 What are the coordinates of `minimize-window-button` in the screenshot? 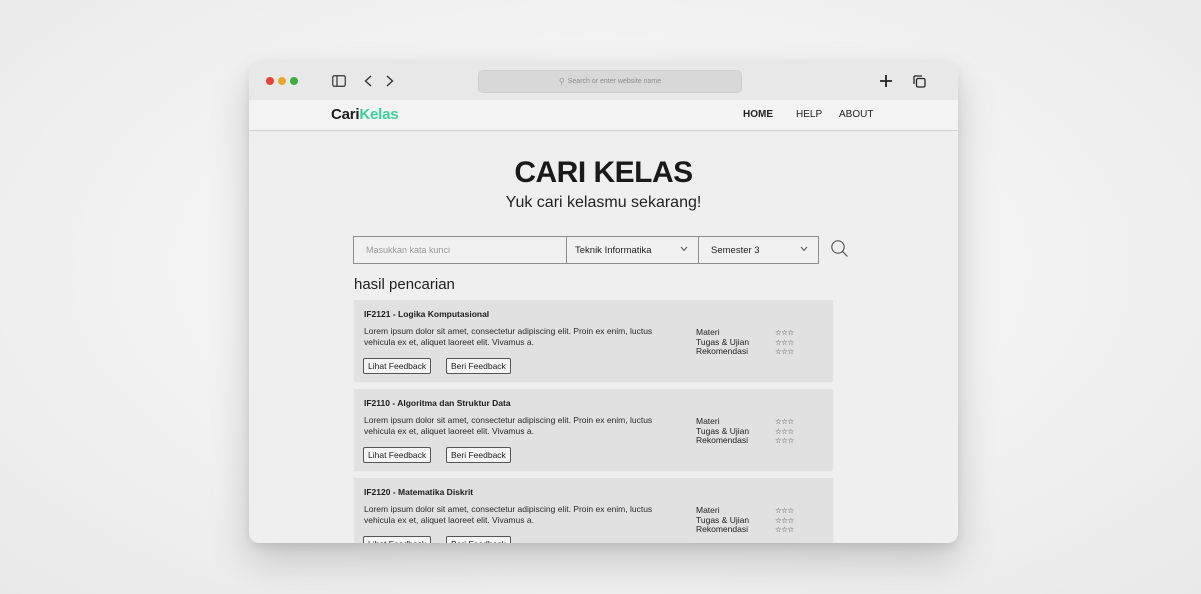 It's located at (282, 81).